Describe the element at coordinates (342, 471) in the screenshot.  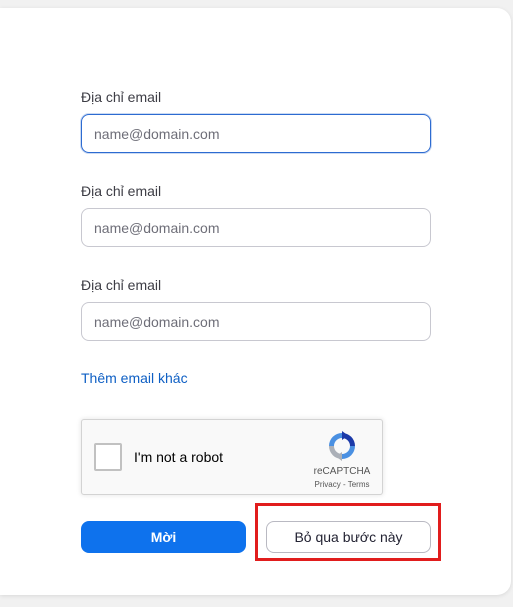
I see `recaptcha-brand: reCAPTCHA` at that location.